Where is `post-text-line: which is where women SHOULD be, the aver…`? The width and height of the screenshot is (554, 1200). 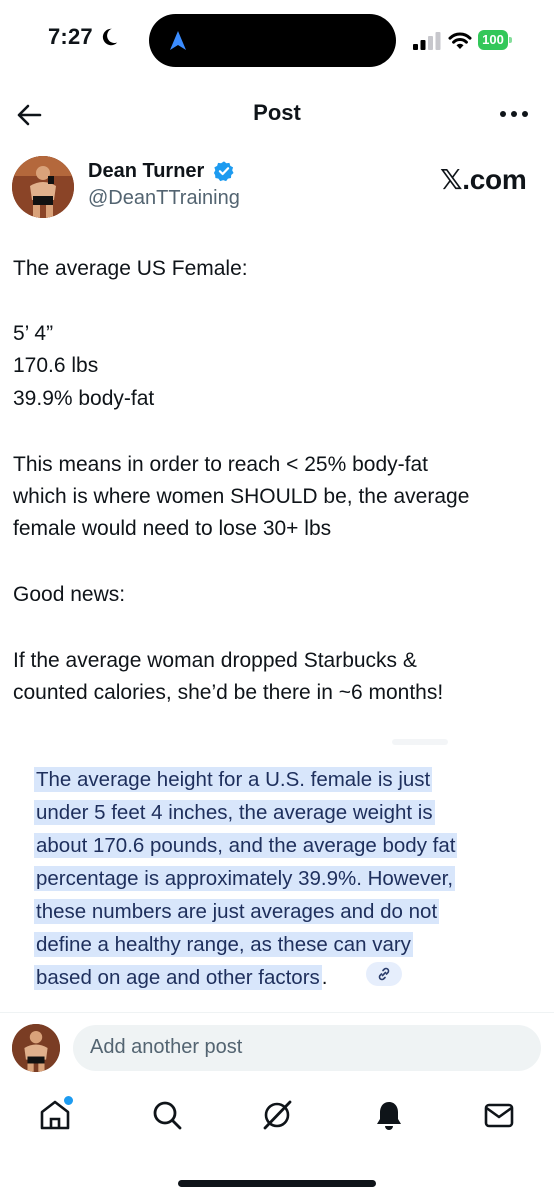
post-text-line: which is where women SHOULD be, the aver… is located at coordinates (241, 496).